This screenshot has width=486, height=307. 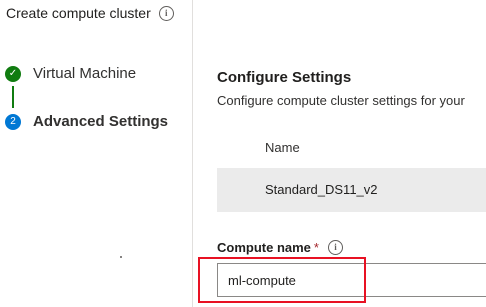 What do you see at coordinates (335, 247) in the screenshot?
I see `info-icon: i` at bounding box center [335, 247].